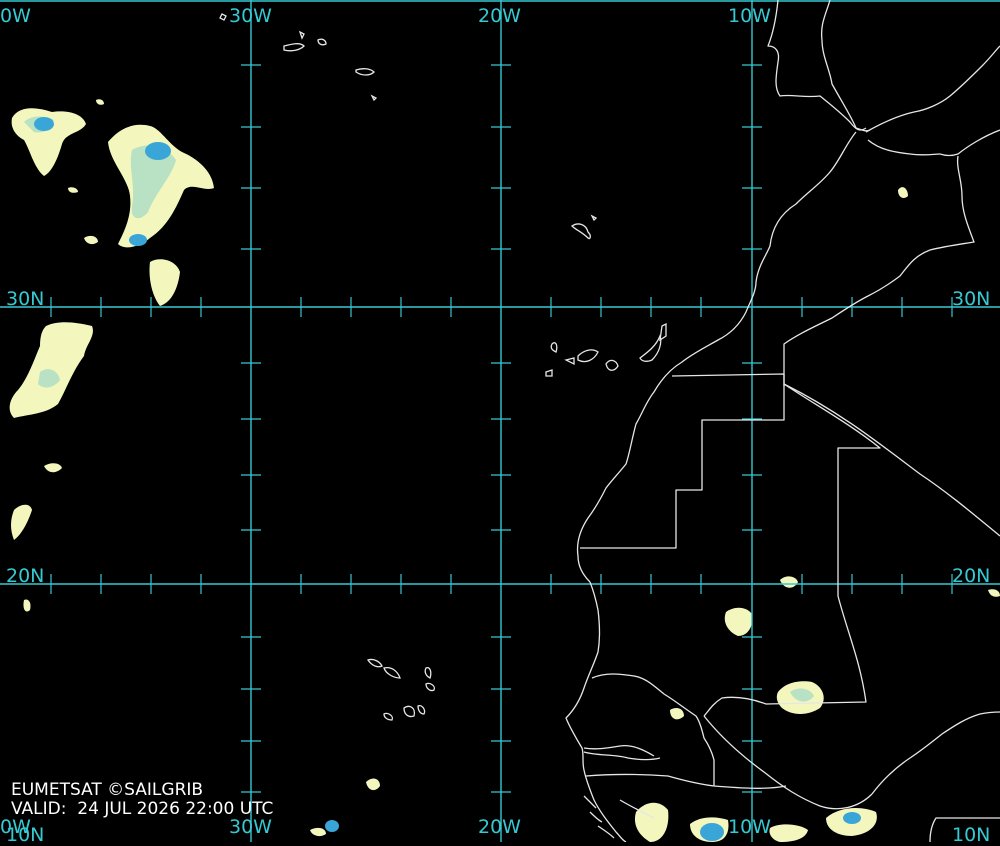 The image size is (1000, 846). I want to click on lat-label-left-30n: 30N, so click(25, 299).